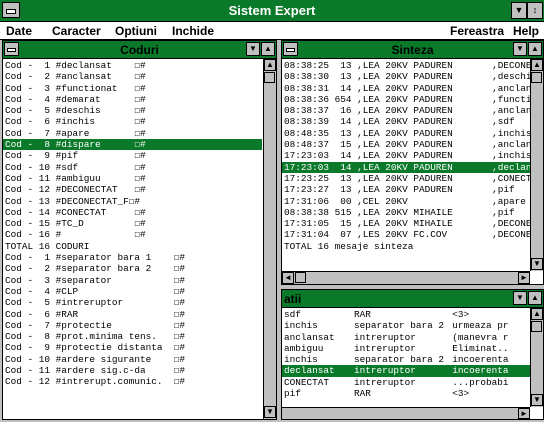 Image resolution: width=544 pixels, height=422 pixels. What do you see at coordinates (406, 110) in the screenshot?
I see `sinteza-row: 08:38:37 16 ,LEA 20KV PADUREN ,anclansat` at bounding box center [406, 110].